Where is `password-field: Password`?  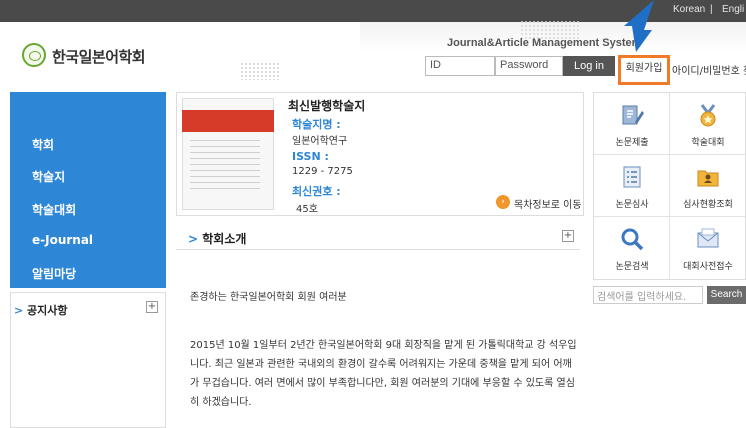 password-field: Password is located at coordinates (529, 66).